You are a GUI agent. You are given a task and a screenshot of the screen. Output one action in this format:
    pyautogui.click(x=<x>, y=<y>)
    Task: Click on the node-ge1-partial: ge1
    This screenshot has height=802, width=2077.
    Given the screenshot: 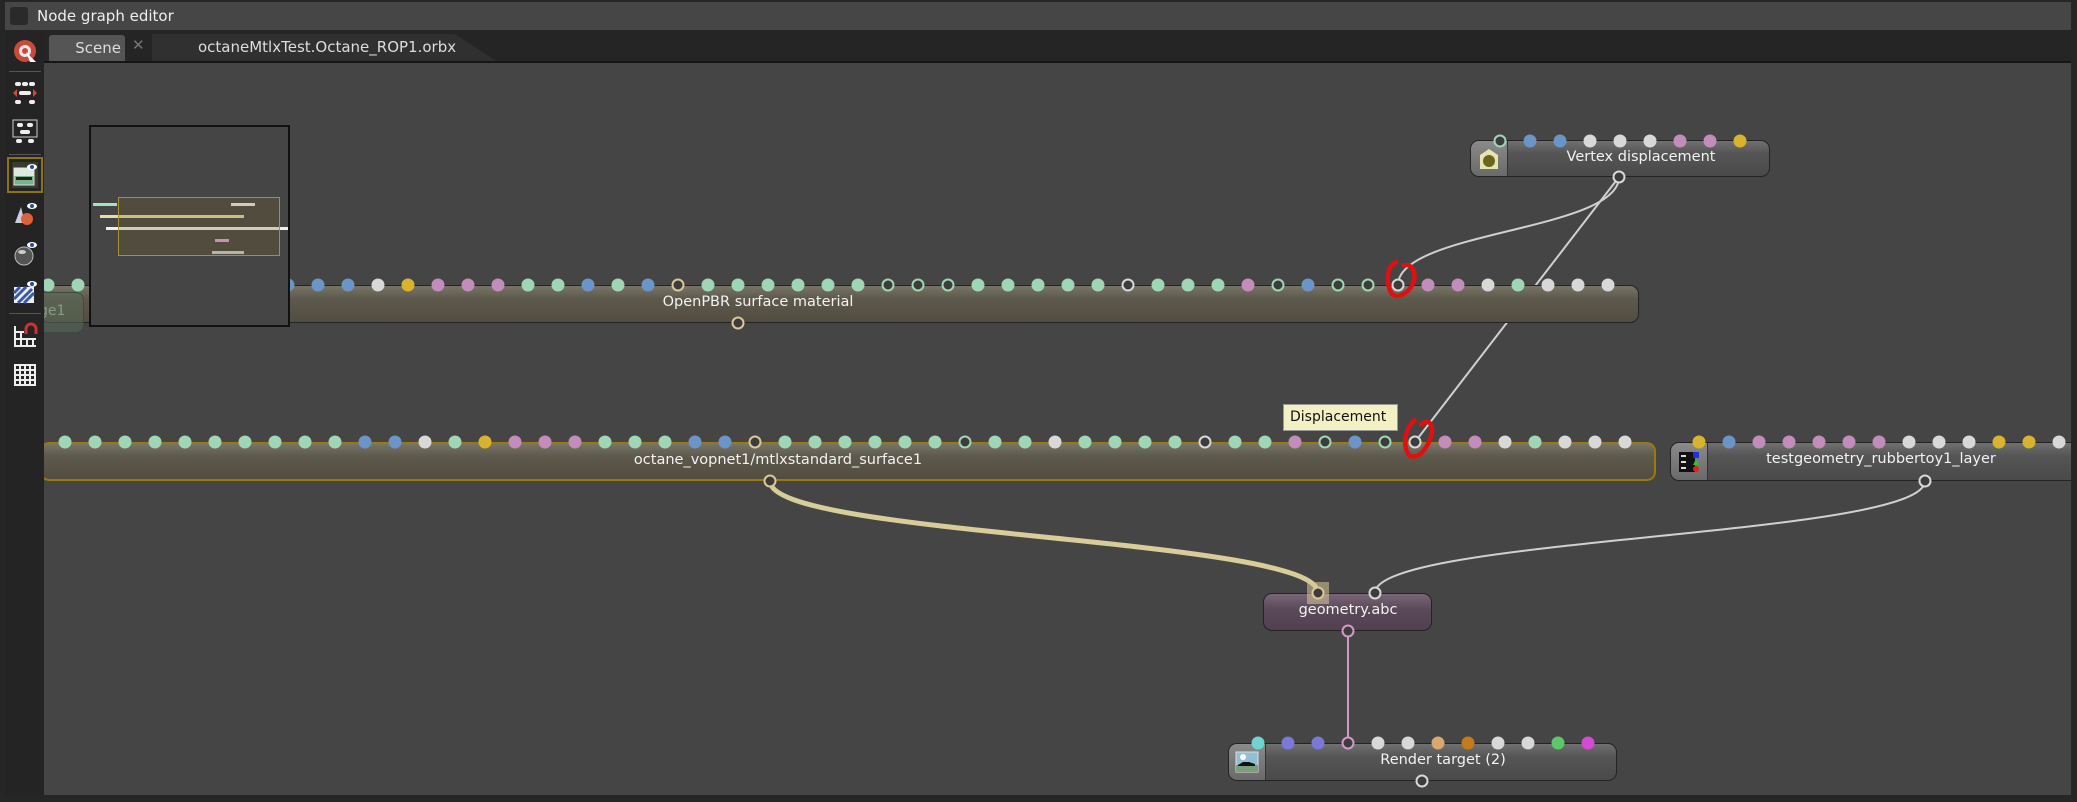 What is the action you would take?
    pyautogui.click(x=64, y=312)
    